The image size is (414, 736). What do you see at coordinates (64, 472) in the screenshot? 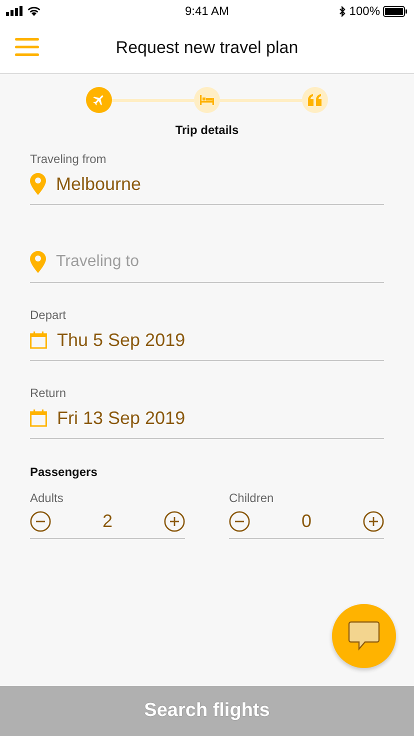
I see `section-heading: Passengers` at bounding box center [64, 472].